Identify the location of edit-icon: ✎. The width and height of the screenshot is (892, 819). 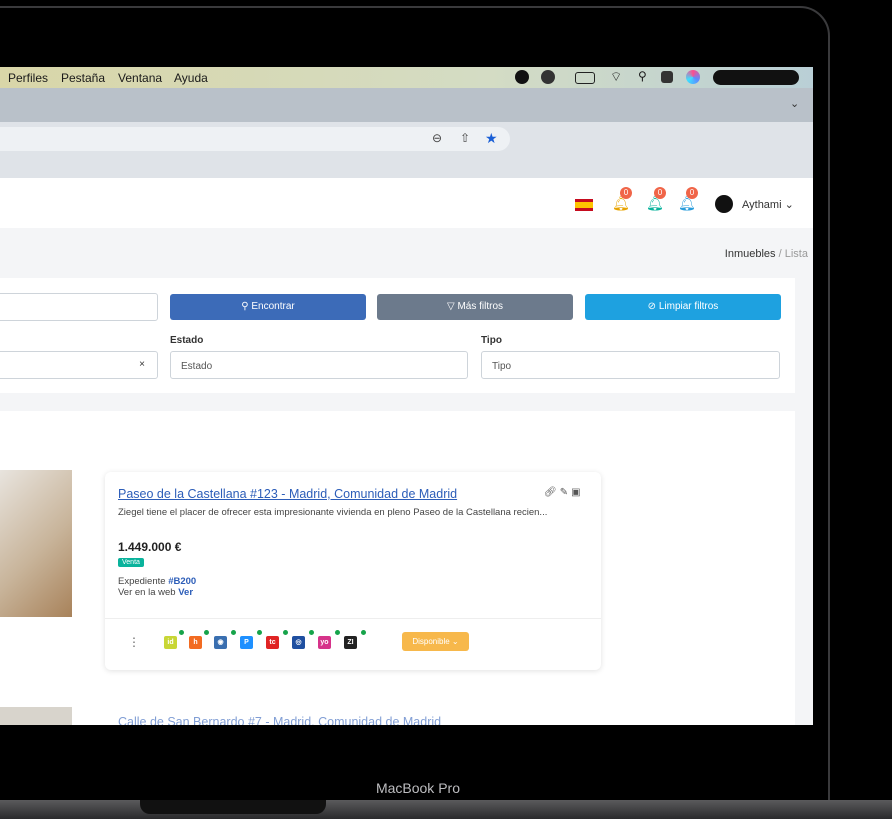
(565, 492).